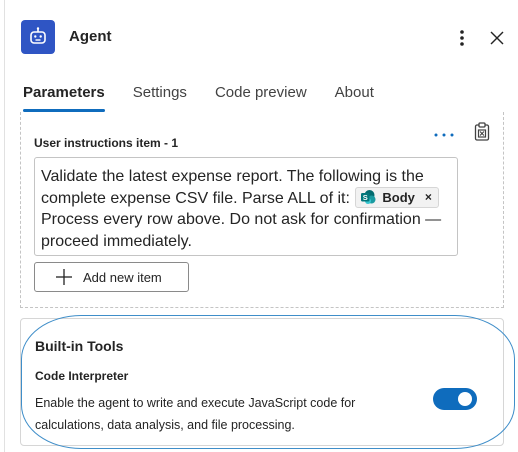 This screenshot has width=518, height=452. I want to click on more-horizontal-icon, so click(444, 135).